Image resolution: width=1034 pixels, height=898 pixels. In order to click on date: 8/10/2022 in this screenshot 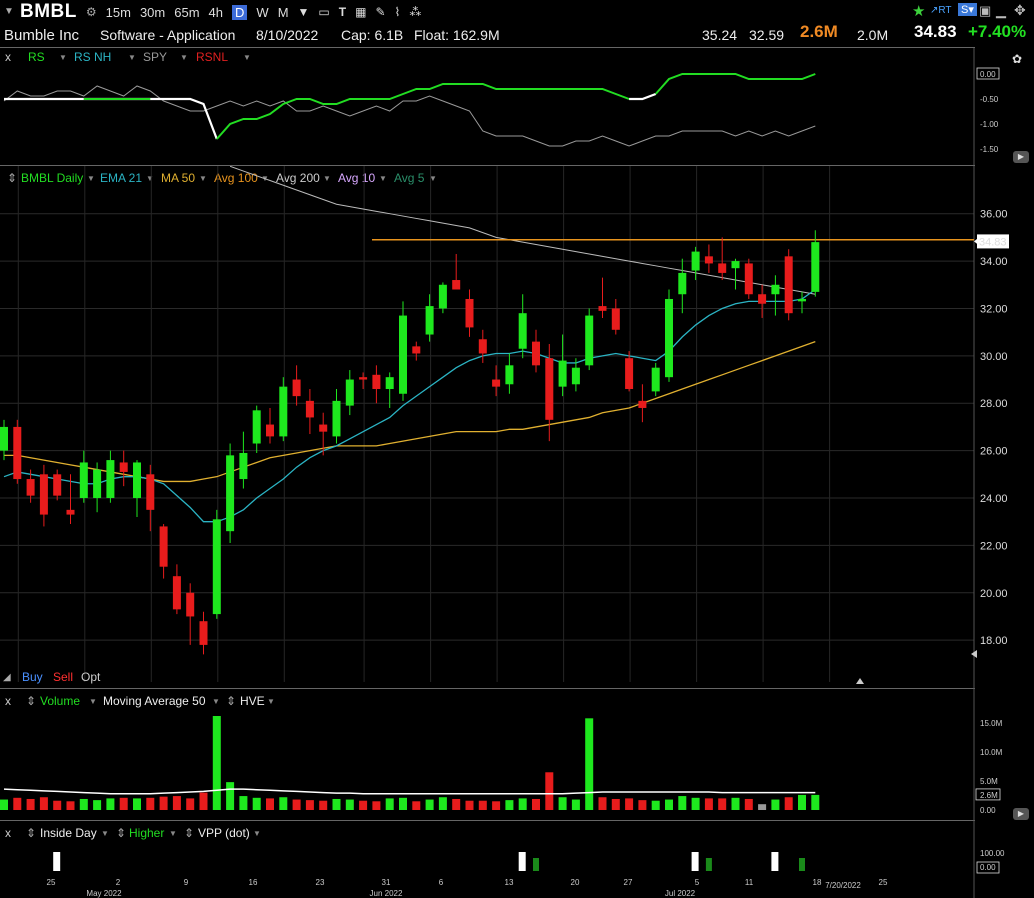, I will do `click(287, 35)`.